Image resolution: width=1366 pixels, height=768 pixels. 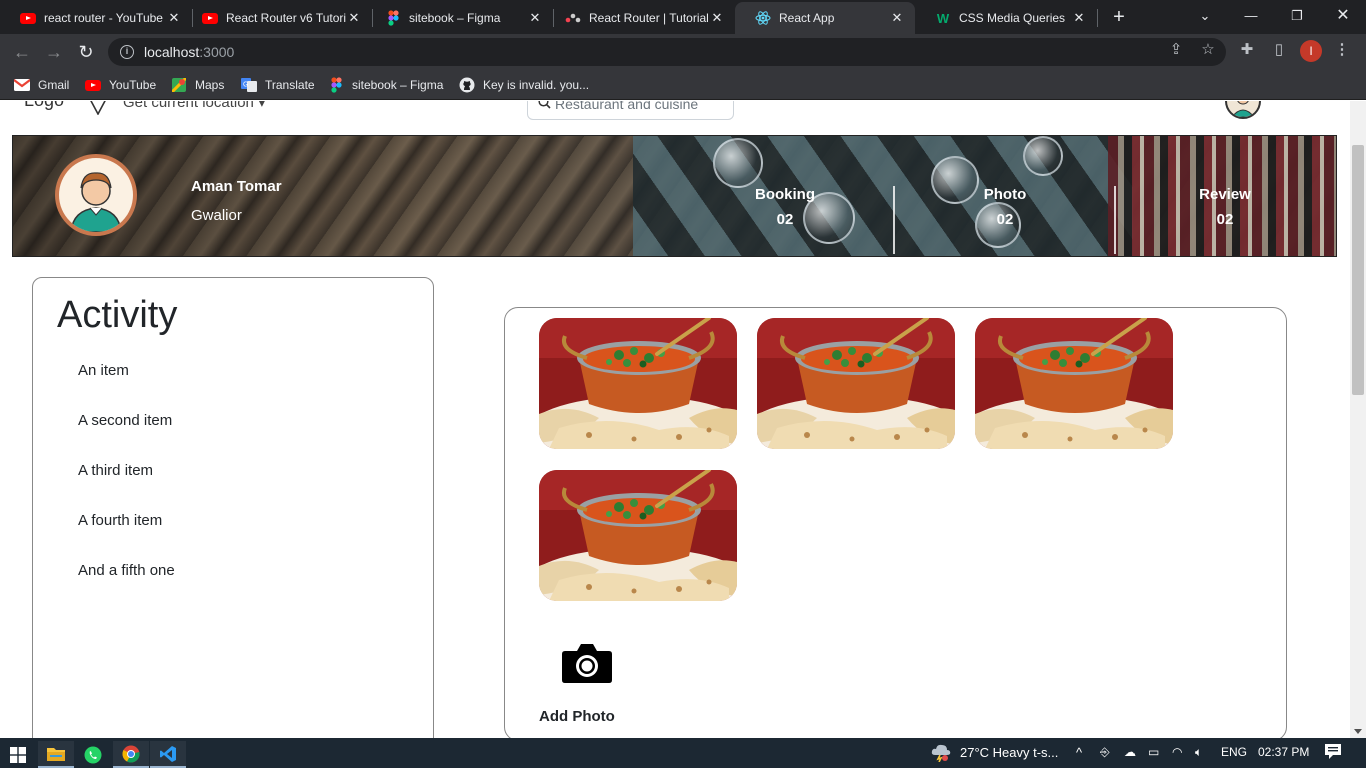 I want to click on profile-avatar-large, so click(x=96, y=195).